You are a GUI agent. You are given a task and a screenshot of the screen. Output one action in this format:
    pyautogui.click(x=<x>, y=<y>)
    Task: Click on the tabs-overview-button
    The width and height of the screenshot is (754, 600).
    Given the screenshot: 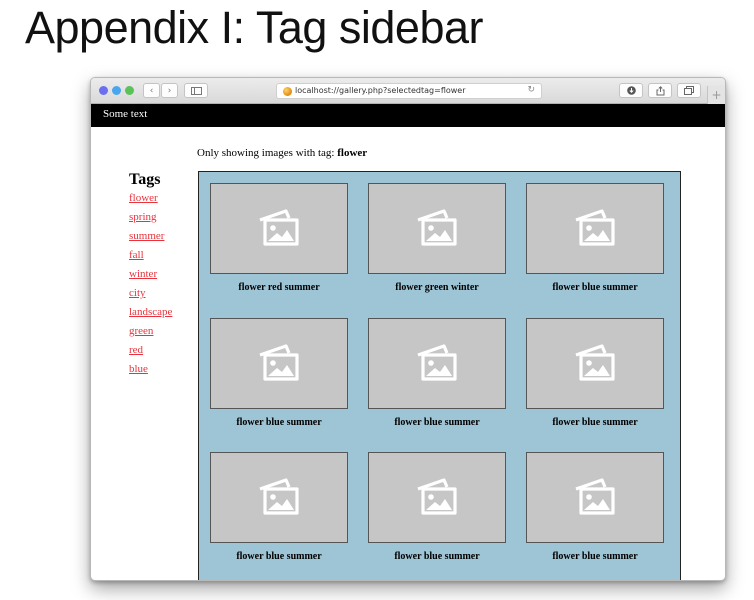 What is the action you would take?
    pyautogui.click(x=689, y=90)
    